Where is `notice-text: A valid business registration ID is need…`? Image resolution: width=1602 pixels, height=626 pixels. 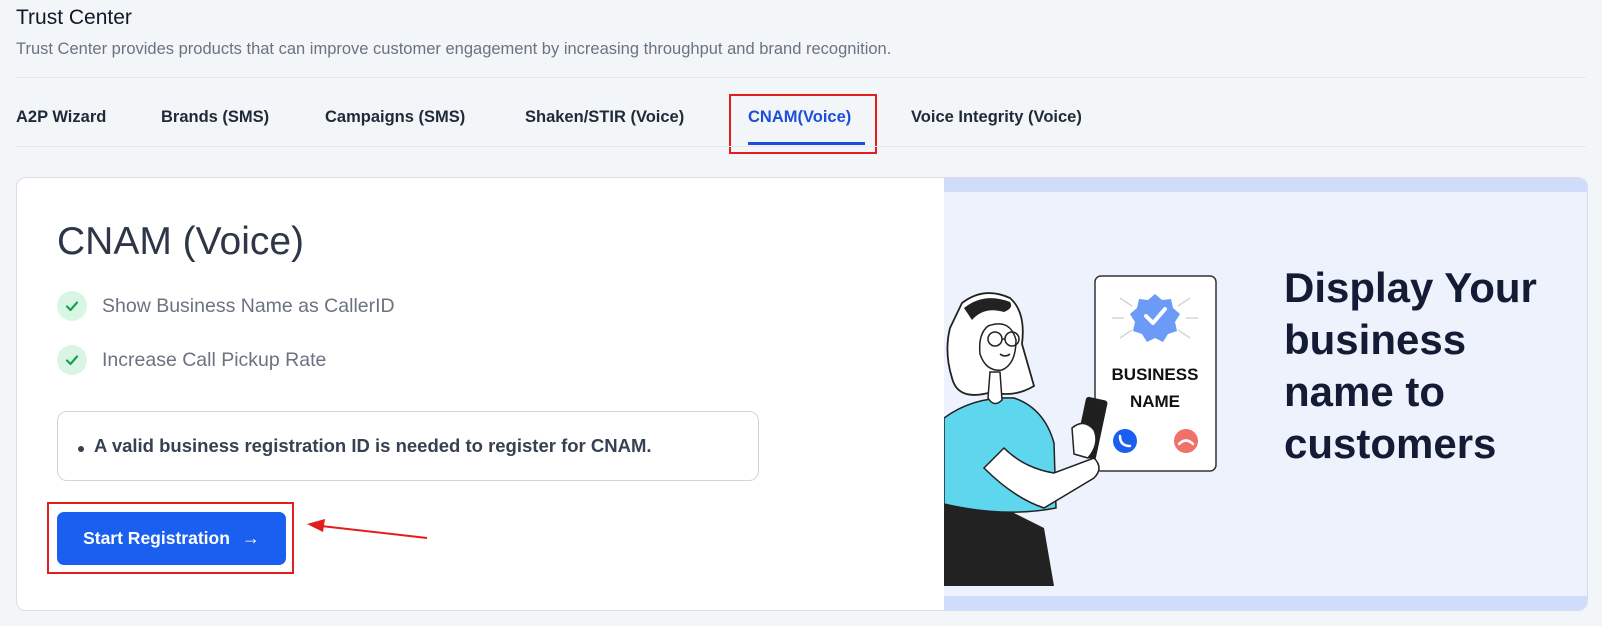 notice-text: A valid business registration ID is need… is located at coordinates (373, 445).